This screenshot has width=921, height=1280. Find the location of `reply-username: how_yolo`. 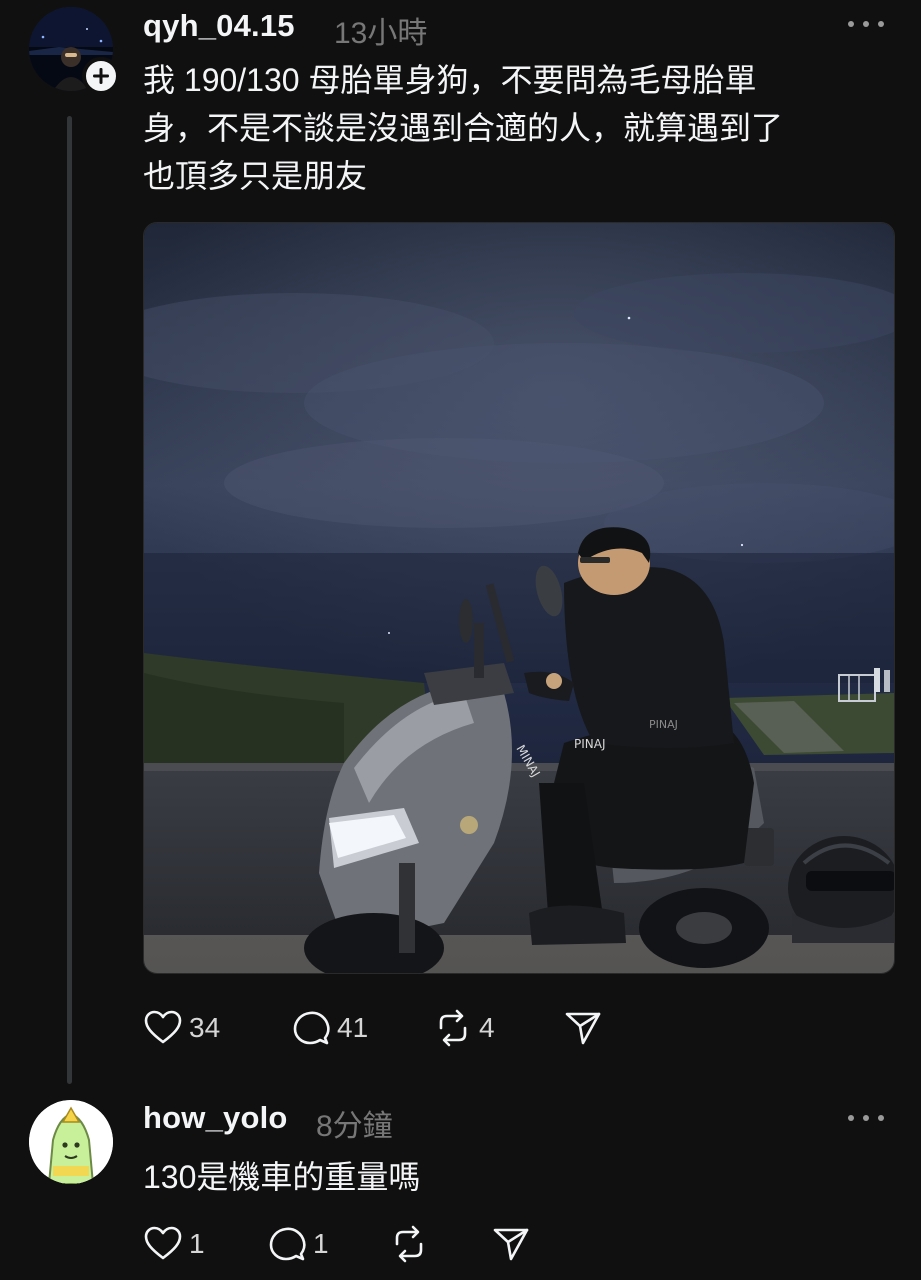

reply-username: how_yolo is located at coordinates (215, 1118).